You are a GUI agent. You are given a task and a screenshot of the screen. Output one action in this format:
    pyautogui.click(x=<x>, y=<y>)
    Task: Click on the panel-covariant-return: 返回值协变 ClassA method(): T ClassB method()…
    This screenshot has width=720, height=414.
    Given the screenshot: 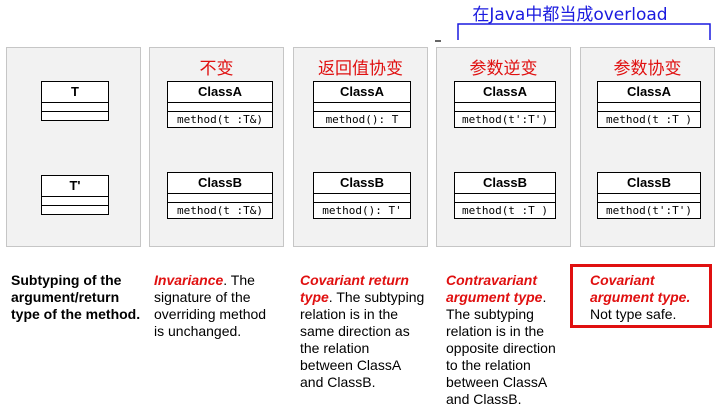 What is the action you would take?
    pyautogui.click(x=360, y=147)
    